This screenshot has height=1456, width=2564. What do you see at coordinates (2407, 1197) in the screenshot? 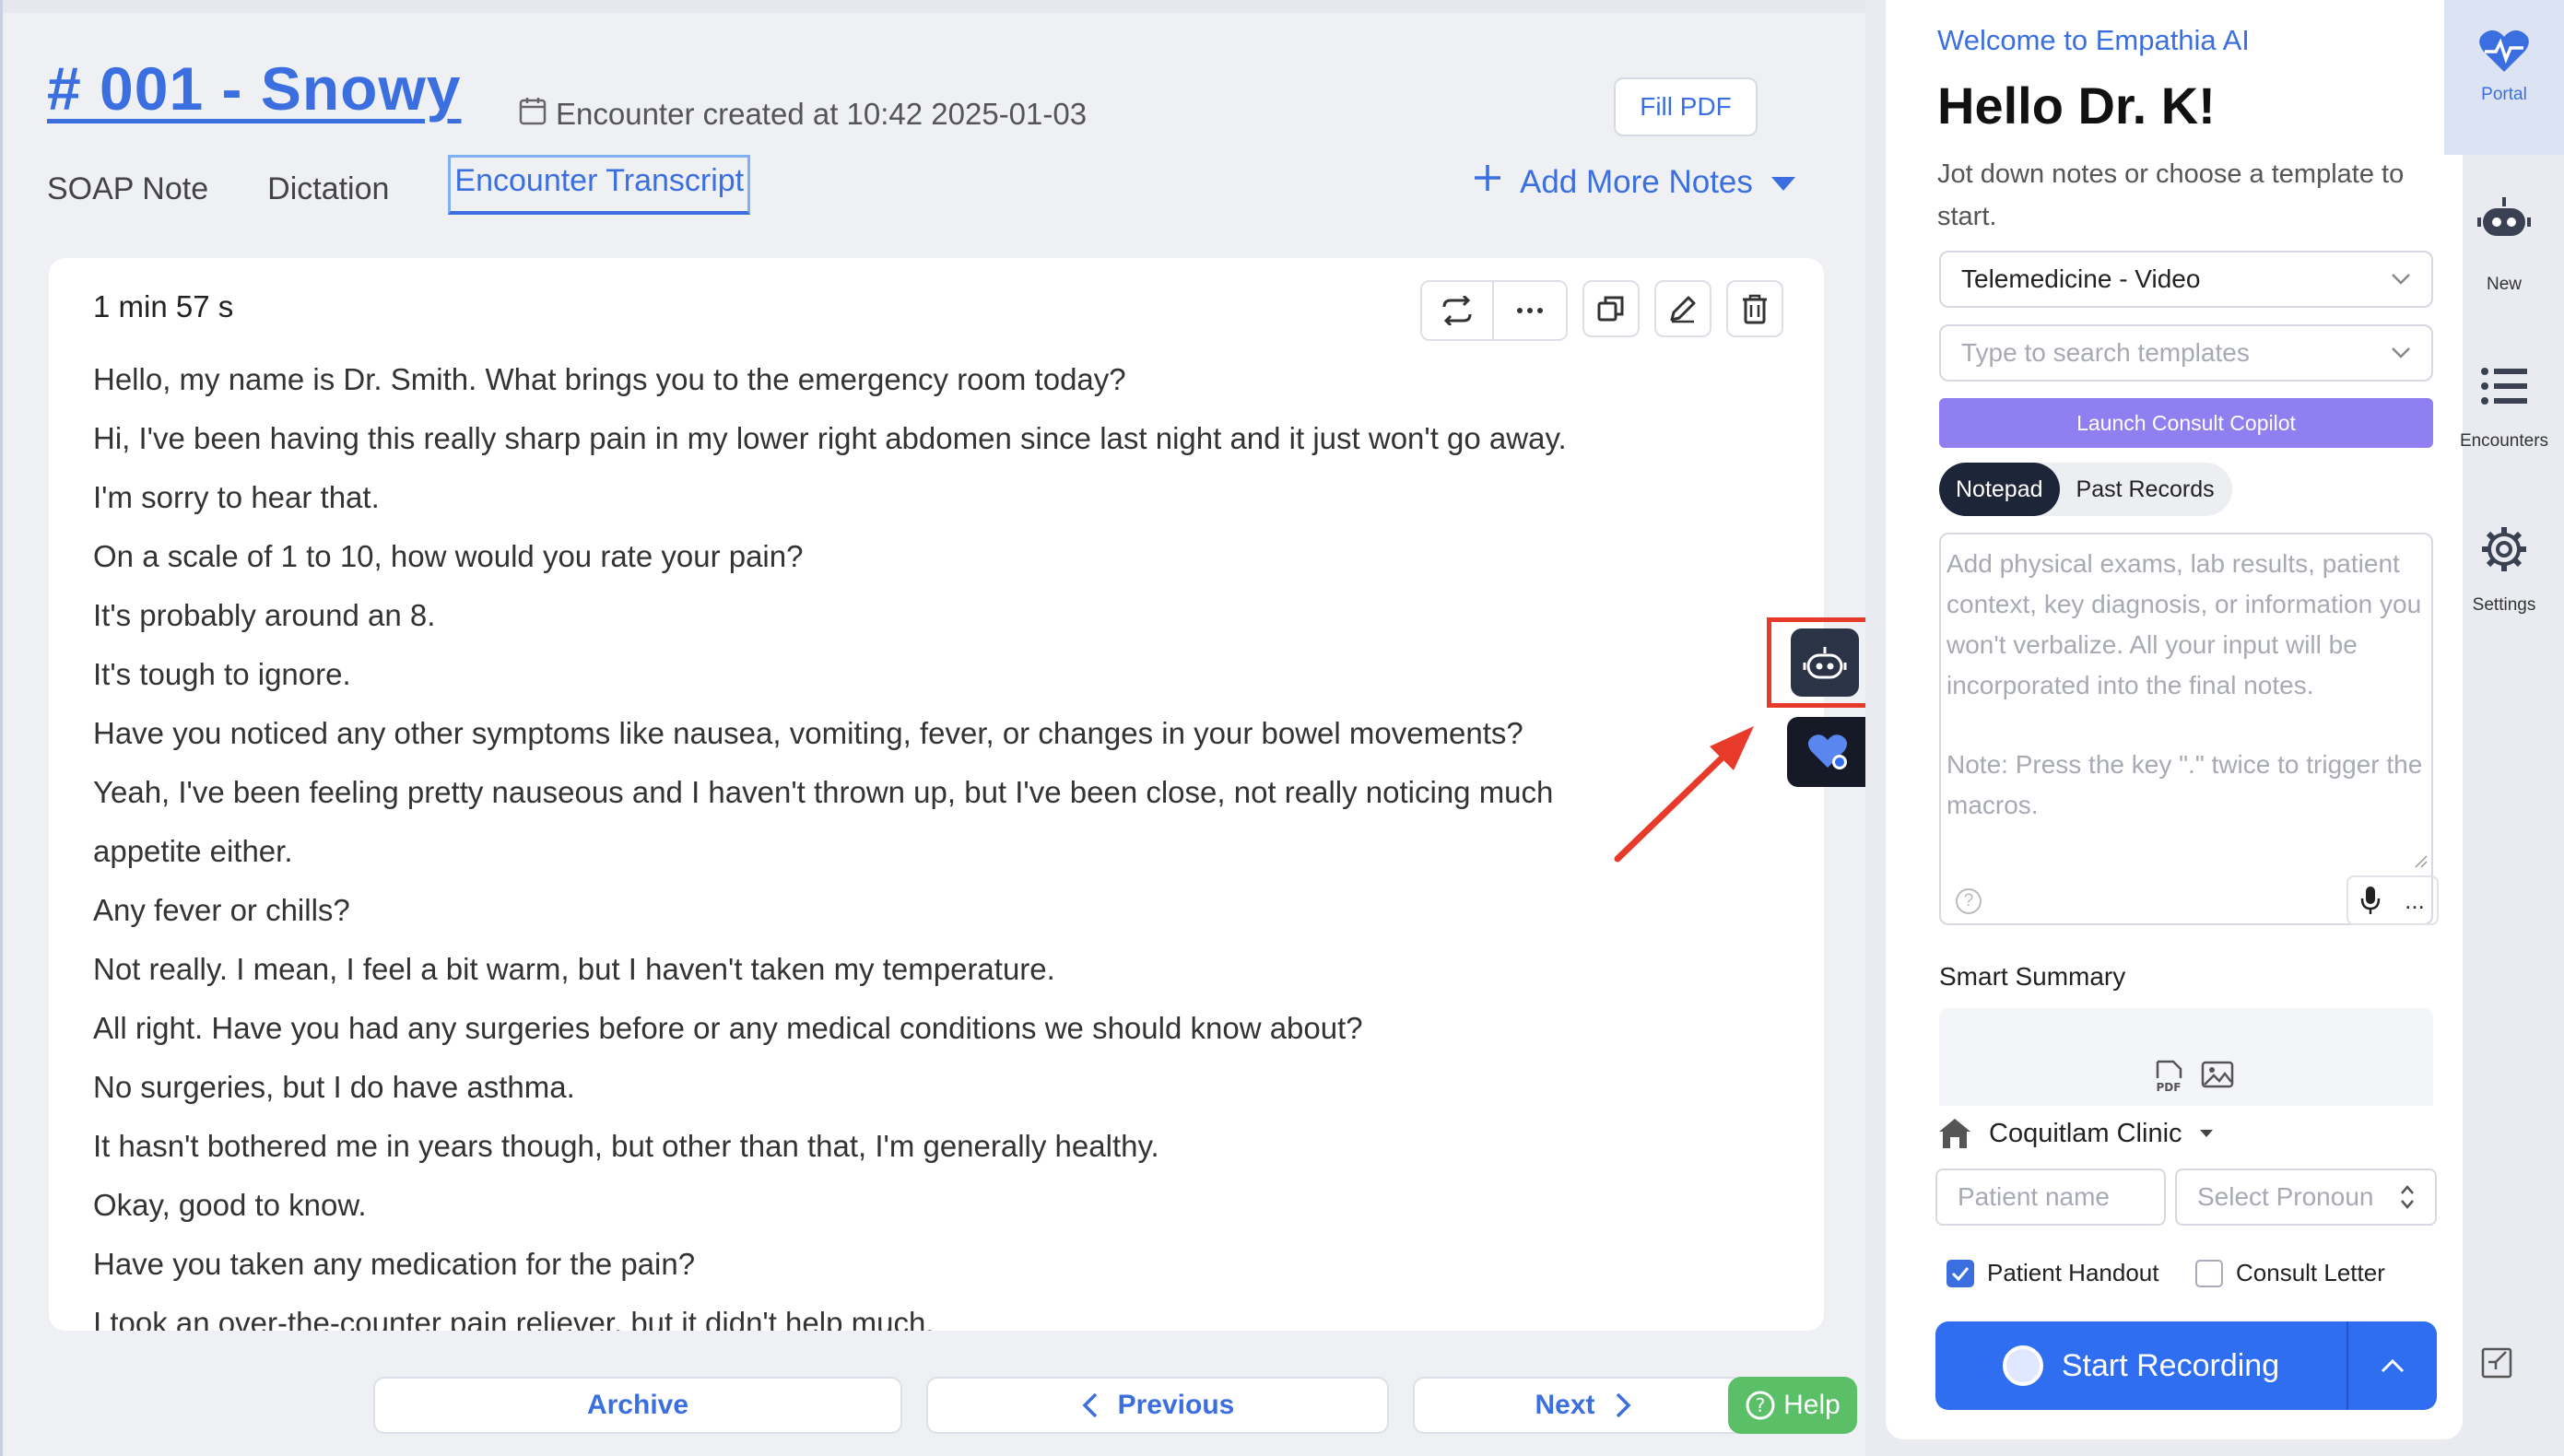
I see `updown-chevron-icon` at bounding box center [2407, 1197].